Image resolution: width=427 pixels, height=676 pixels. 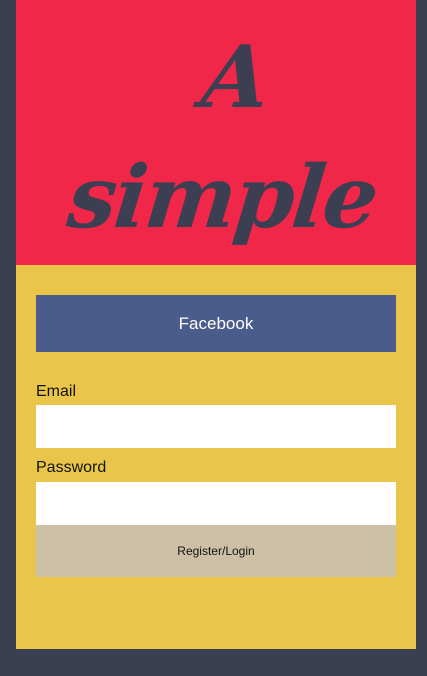 What do you see at coordinates (56, 391) in the screenshot?
I see `email-label: Email` at bounding box center [56, 391].